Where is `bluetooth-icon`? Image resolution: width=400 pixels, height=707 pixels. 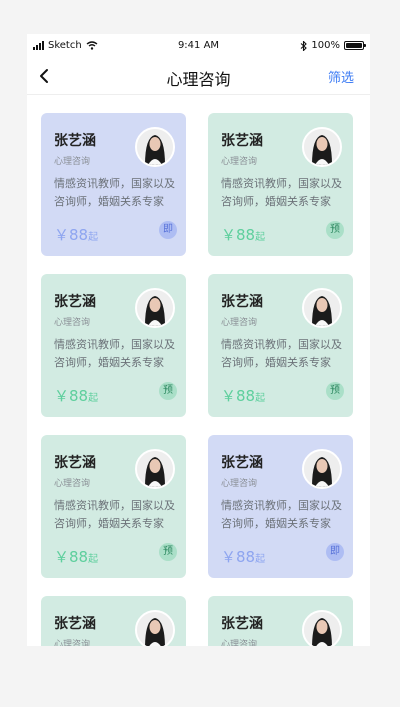
bluetooth-icon is located at coordinates (304, 45).